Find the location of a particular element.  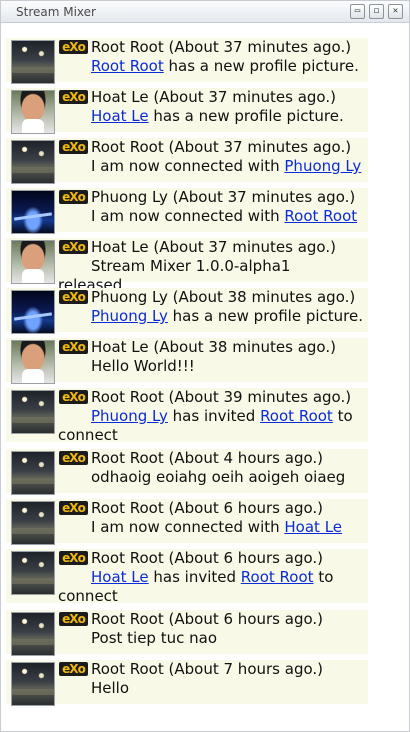

activity-body: Hello World!!! is located at coordinates (213, 366).